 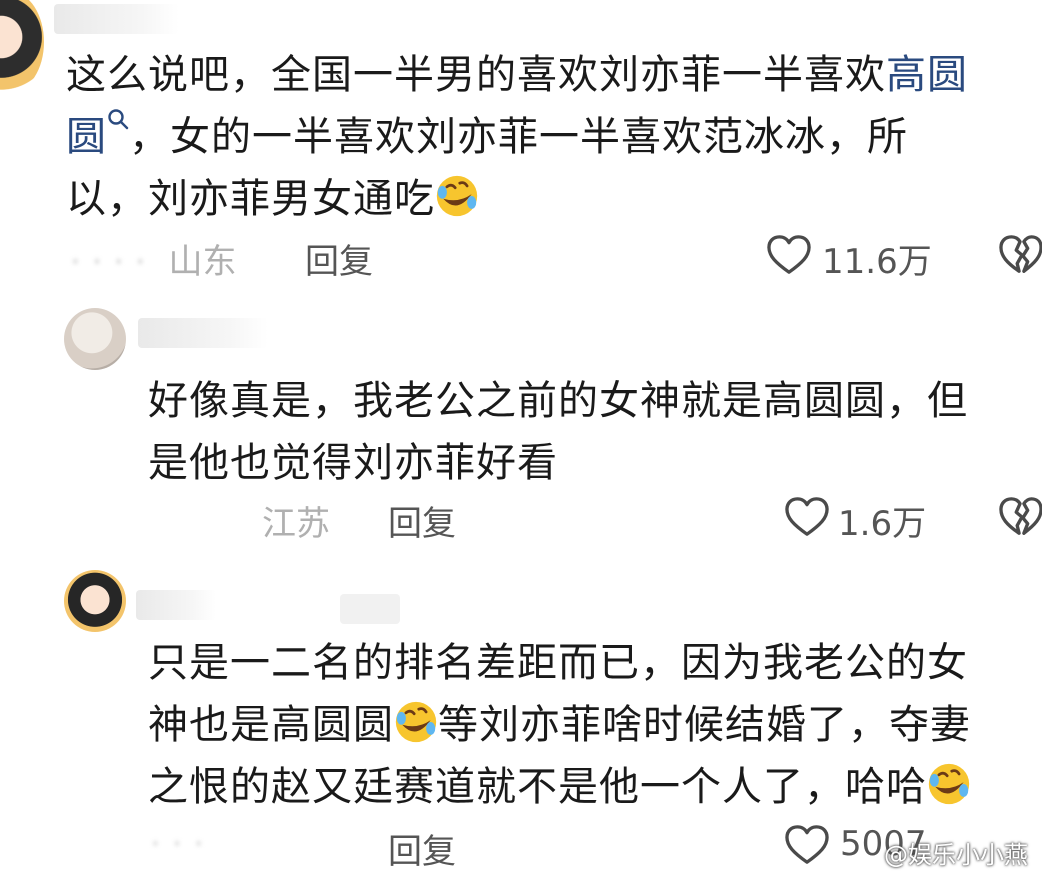 What do you see at coordinates (877, 262) in the screenshot?
I see `like-count: 11.6万` at bounding box center [877, 262].